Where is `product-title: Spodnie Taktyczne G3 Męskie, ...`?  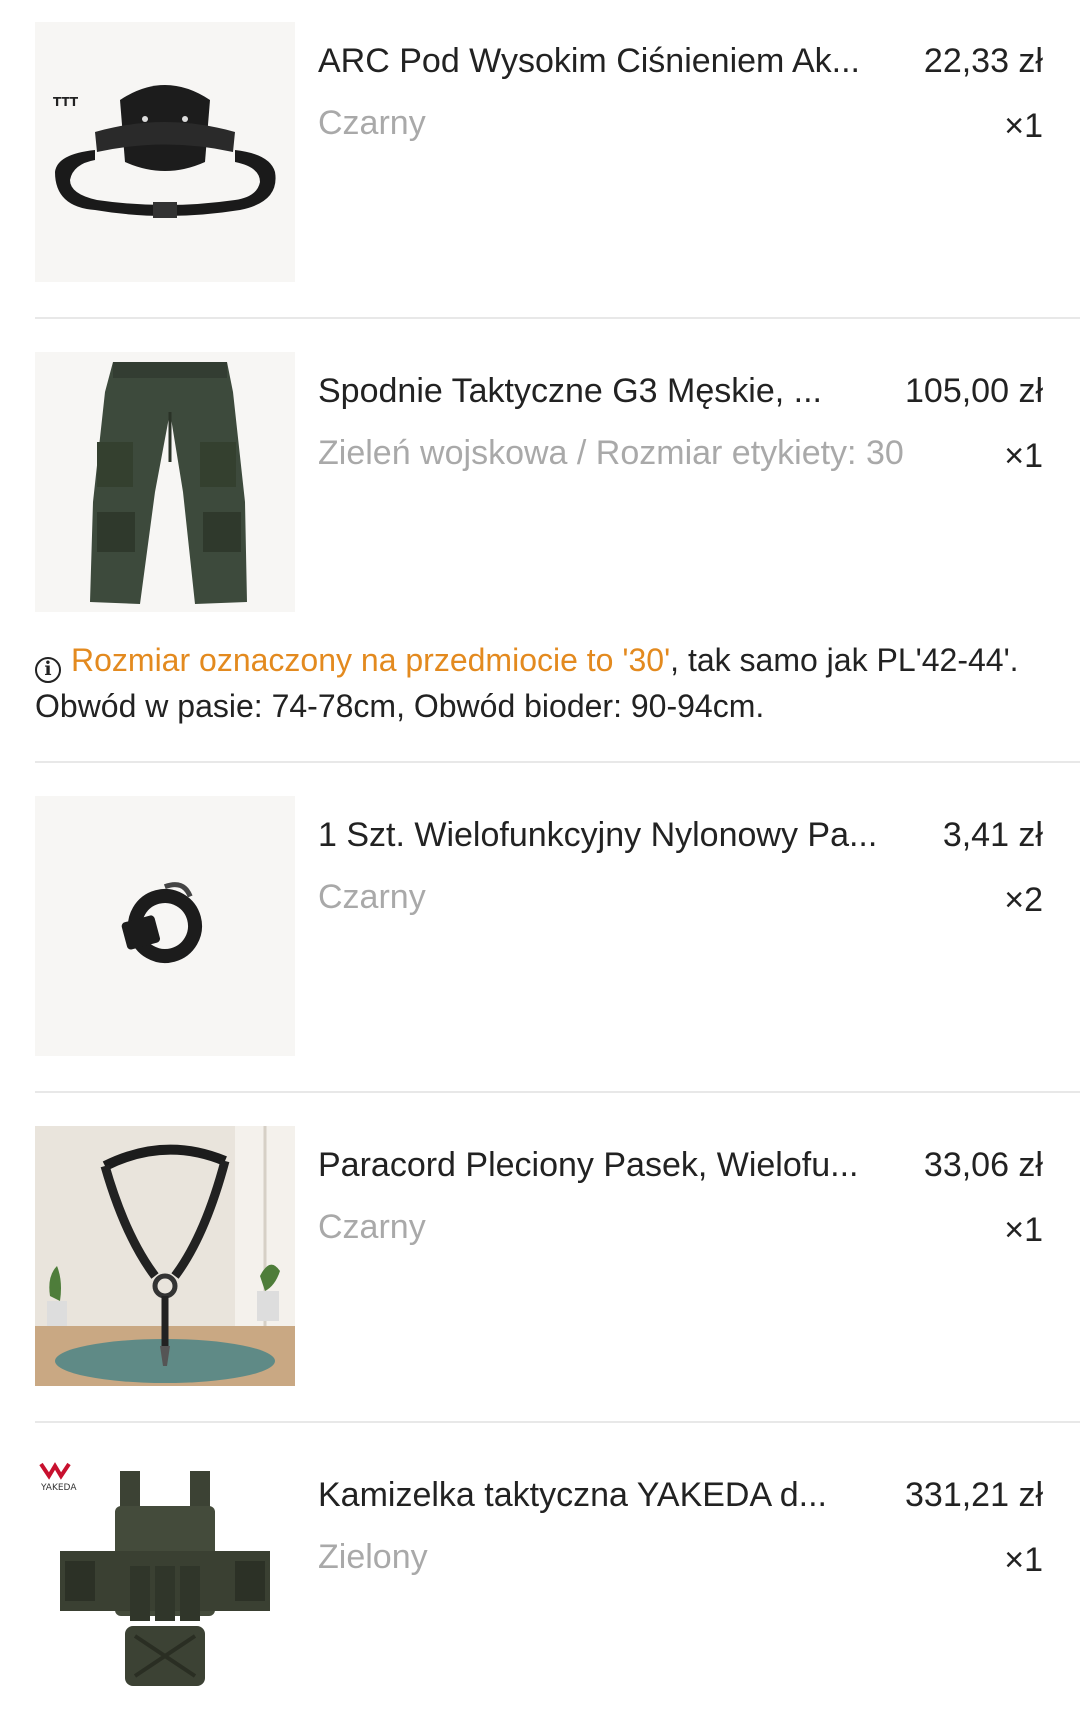
product-title: Spodnie Taktyczne G3 Męskie, ... is located at coordinates (608, 391).